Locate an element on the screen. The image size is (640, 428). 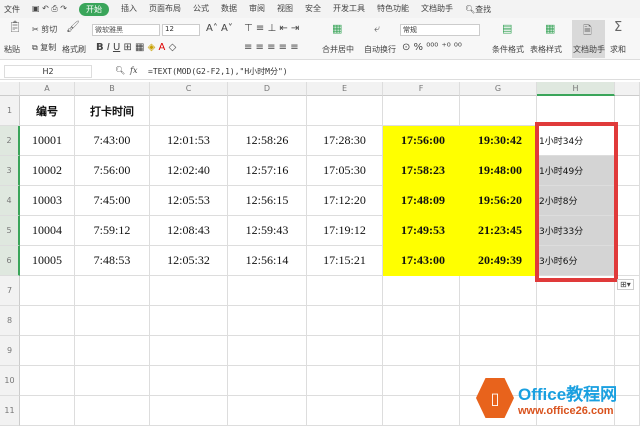
tab-0: 开始 is located at coordinates (94, 9).